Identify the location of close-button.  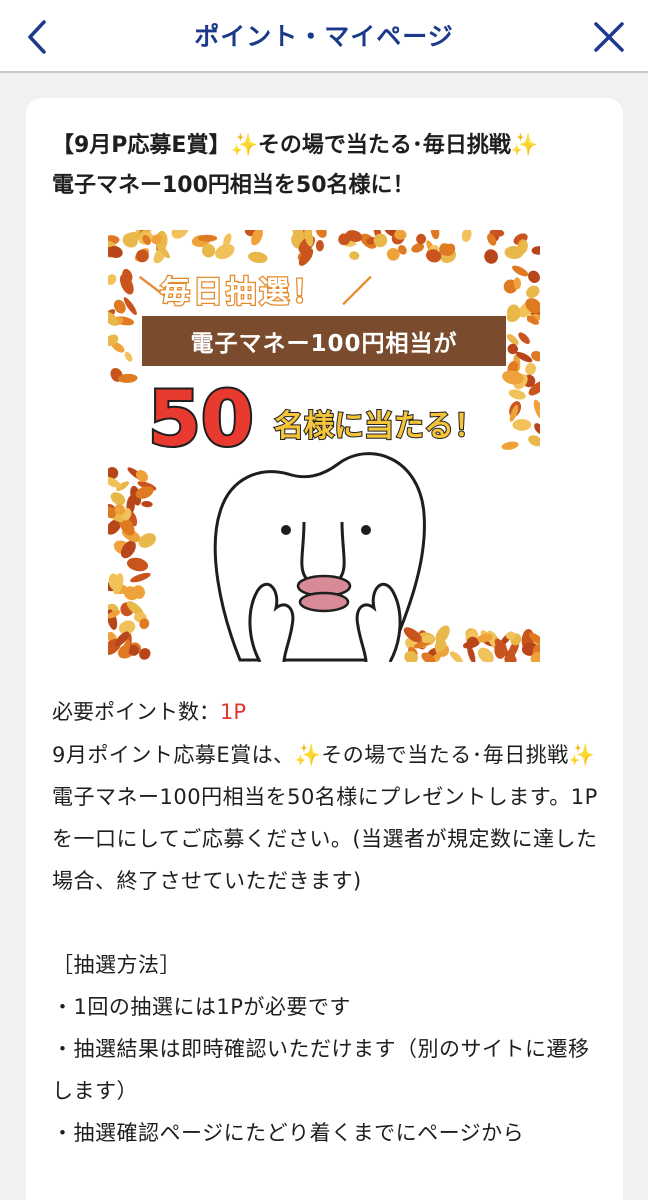
(609, 37).